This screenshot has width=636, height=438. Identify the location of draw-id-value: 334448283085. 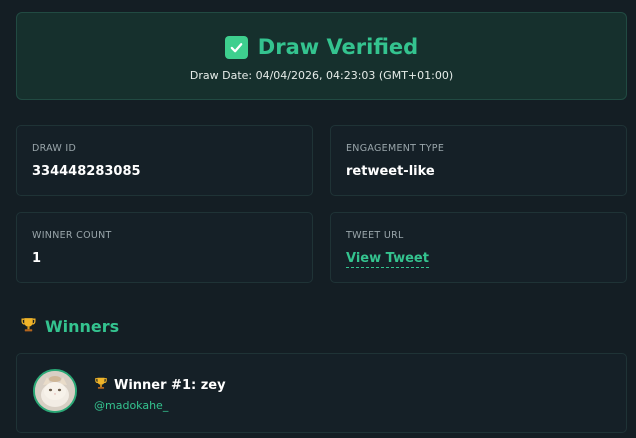
(86, 171).